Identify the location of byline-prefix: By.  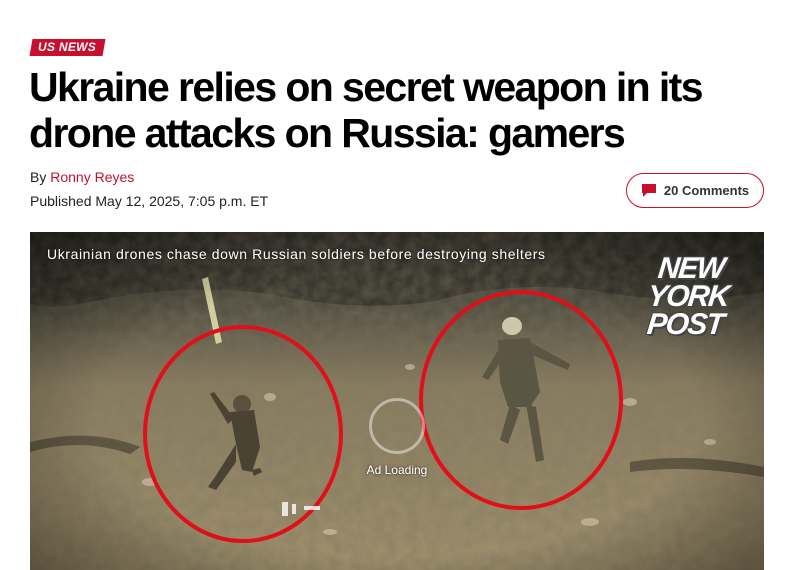
(40, 177).